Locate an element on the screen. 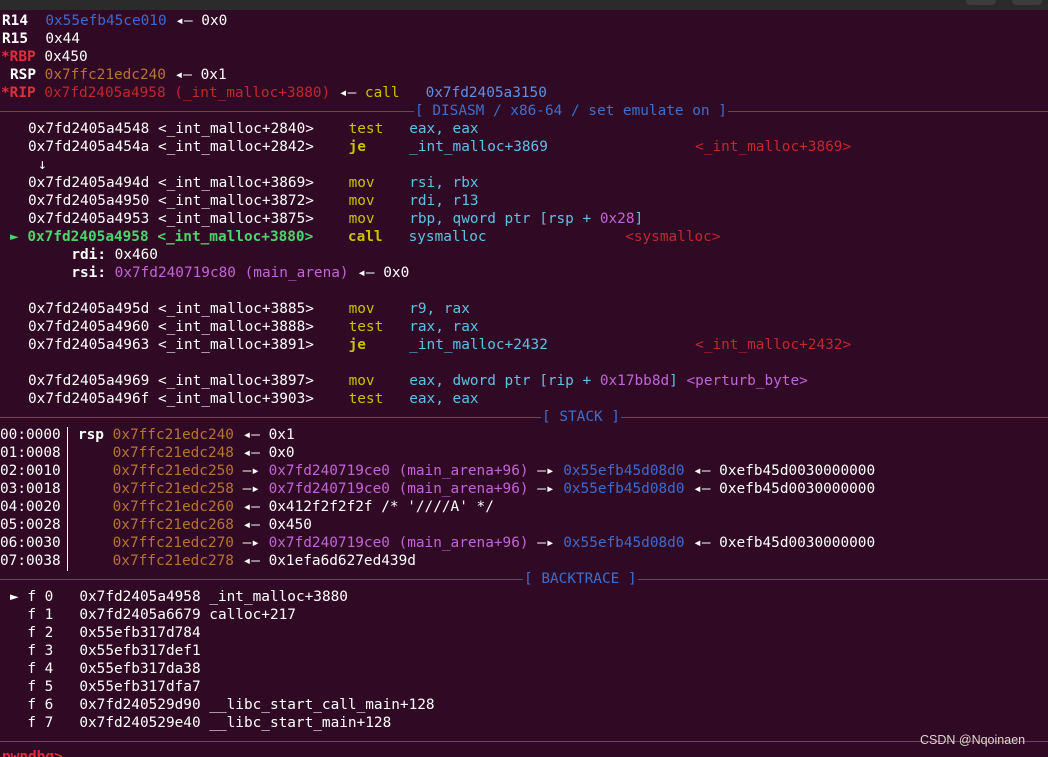  bottom-separator is located at coordinates (524, 741).